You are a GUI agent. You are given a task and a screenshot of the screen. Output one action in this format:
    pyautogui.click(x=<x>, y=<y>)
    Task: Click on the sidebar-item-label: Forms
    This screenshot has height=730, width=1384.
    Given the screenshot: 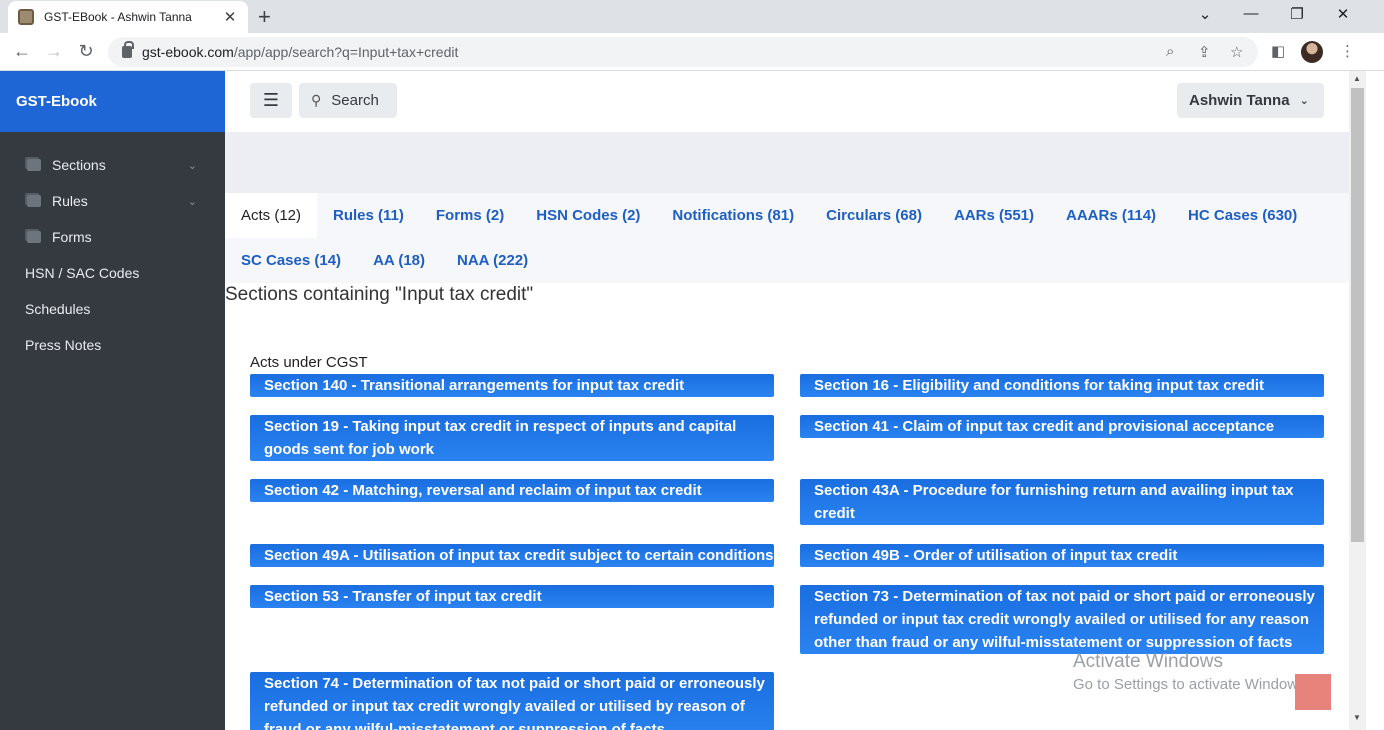 What is the action you would take?
    pyautogui.click(x=72, y=237)
    